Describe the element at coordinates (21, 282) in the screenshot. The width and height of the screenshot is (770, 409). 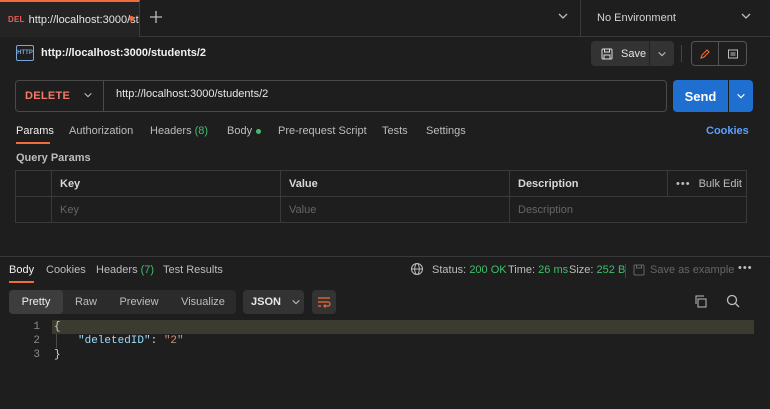
I see `active-response-tab-indicator` at that location.